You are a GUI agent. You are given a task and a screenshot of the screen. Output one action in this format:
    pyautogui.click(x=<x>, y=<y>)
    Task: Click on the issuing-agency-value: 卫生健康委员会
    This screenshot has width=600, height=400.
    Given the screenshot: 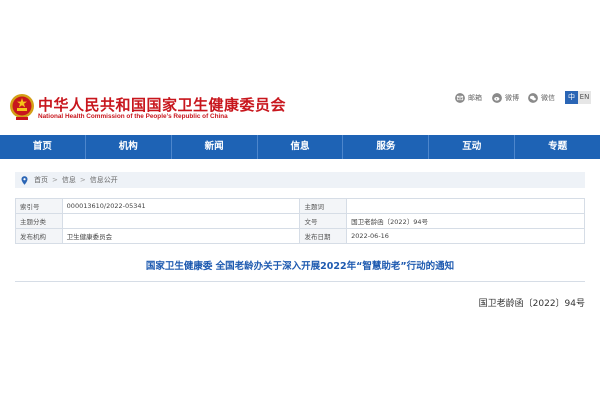 What is the action you would take?
    pyautogui.click(x=181, y=236)
    